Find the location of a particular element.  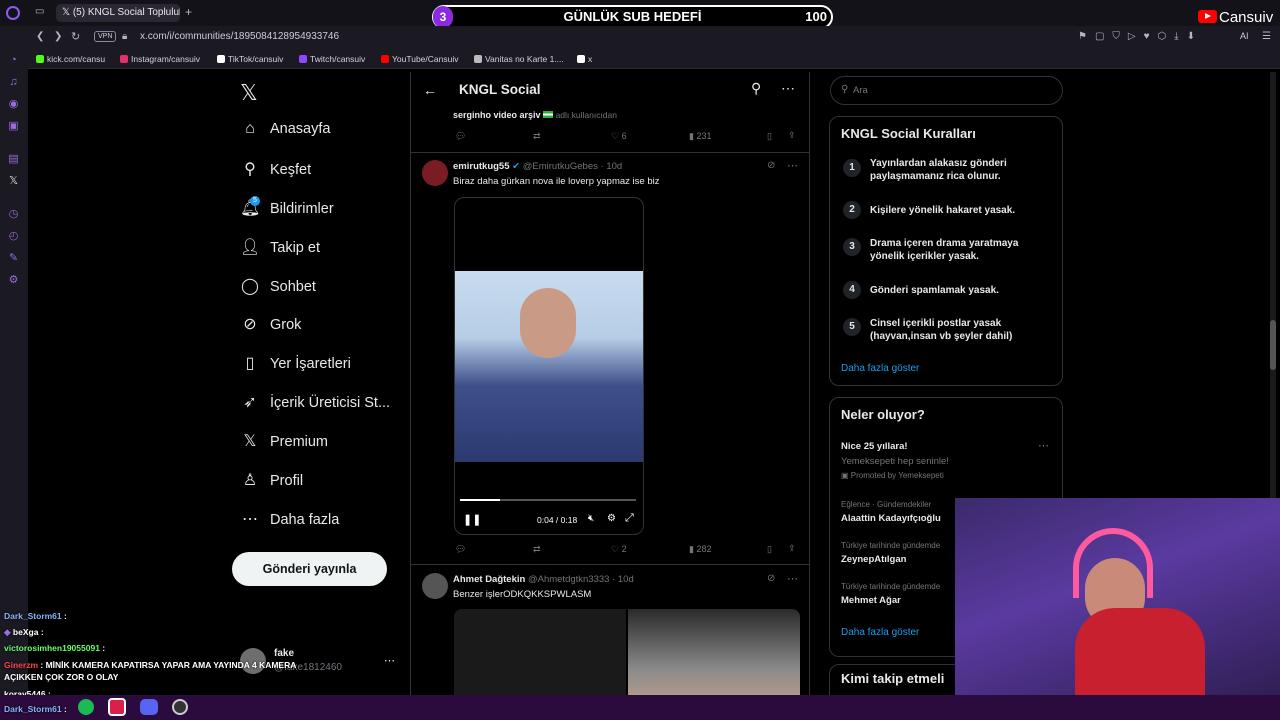

mute-icon: 🔇︎ is located at coordinates (591, 518).